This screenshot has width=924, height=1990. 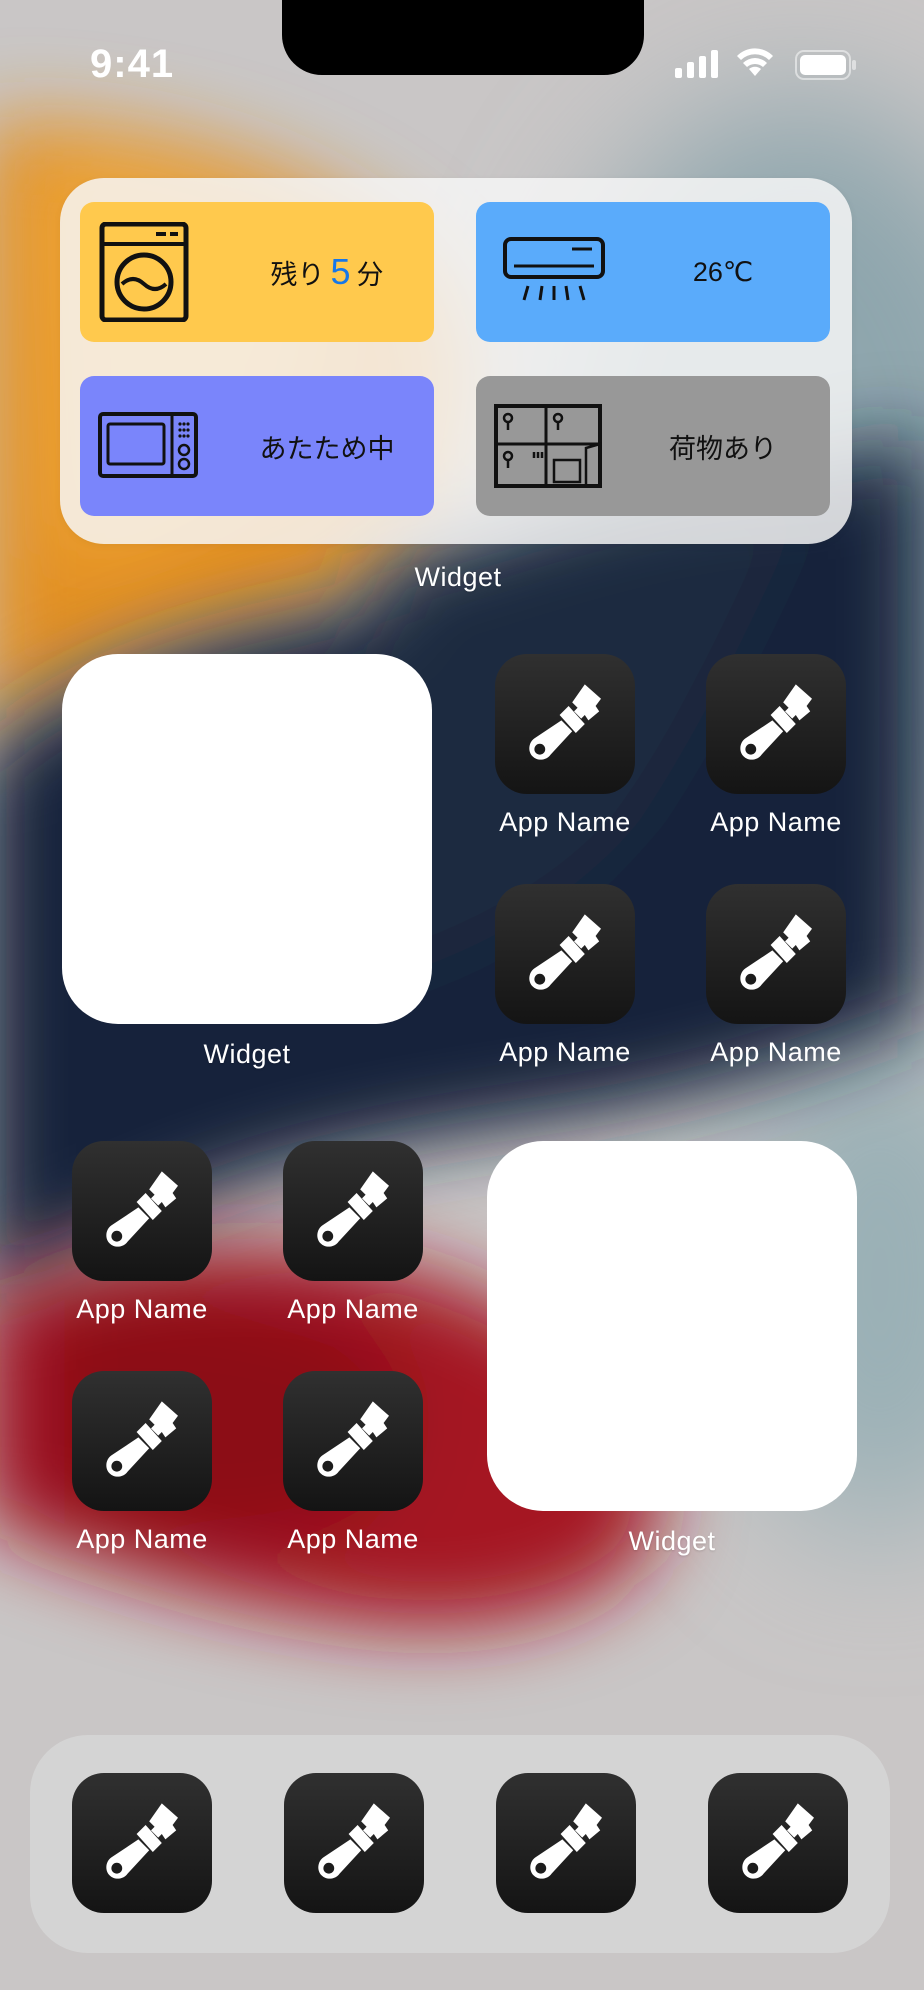 What do you see at coordinates (370, 274) in the screenshot?
I see `washer-suffix: 分` at bounding box center [370, 274].